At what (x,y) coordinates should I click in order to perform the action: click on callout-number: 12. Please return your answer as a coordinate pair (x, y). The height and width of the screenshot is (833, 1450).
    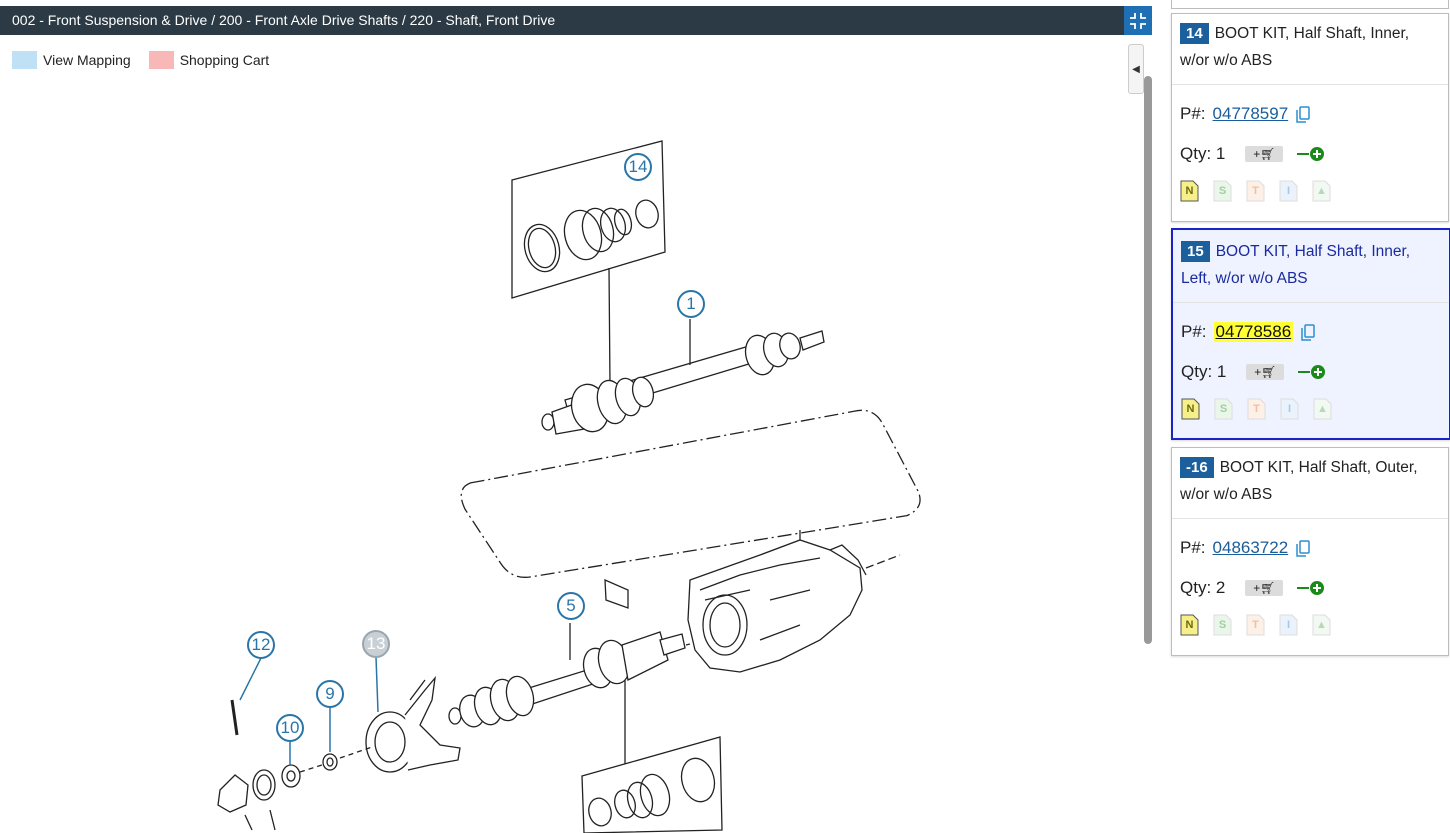
    Looking at the image, I should click on (261, 644).